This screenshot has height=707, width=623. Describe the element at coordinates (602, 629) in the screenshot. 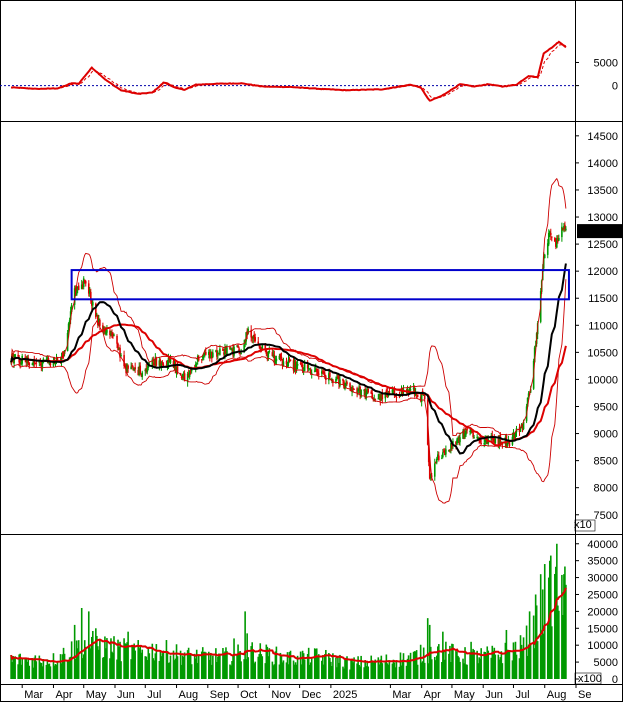

I see `vol-y-tick-label: 15000` at that location.